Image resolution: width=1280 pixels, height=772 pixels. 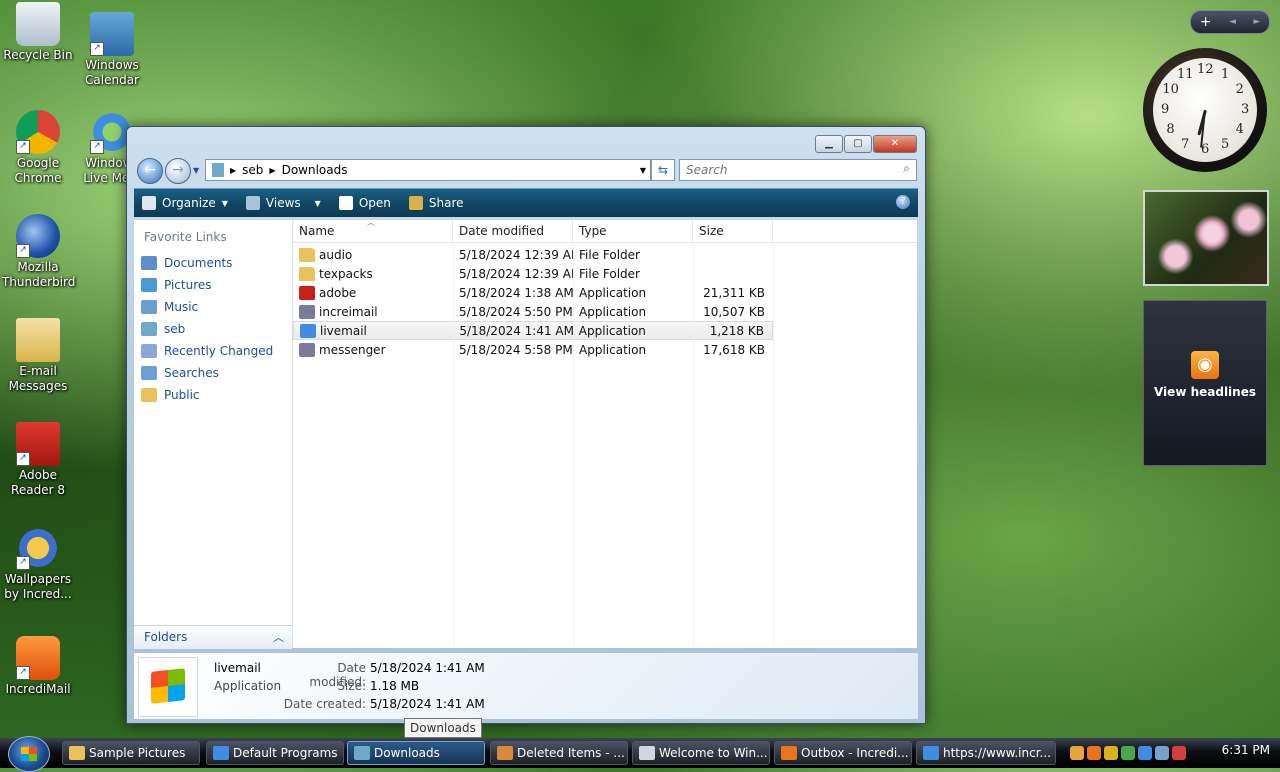 What do you see at coordinates (1205, 110) in the screenshot?
I see `clock-gadget: 12 1 2 3 4 5 6 7 8 9 10 11` at bounding box center [1205, 110].